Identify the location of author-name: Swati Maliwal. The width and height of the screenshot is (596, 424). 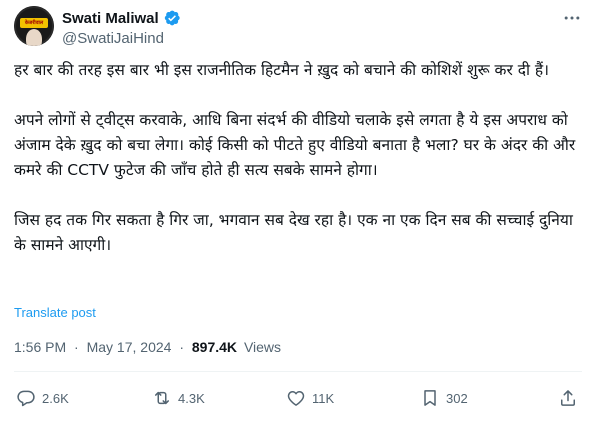
(110, 18).